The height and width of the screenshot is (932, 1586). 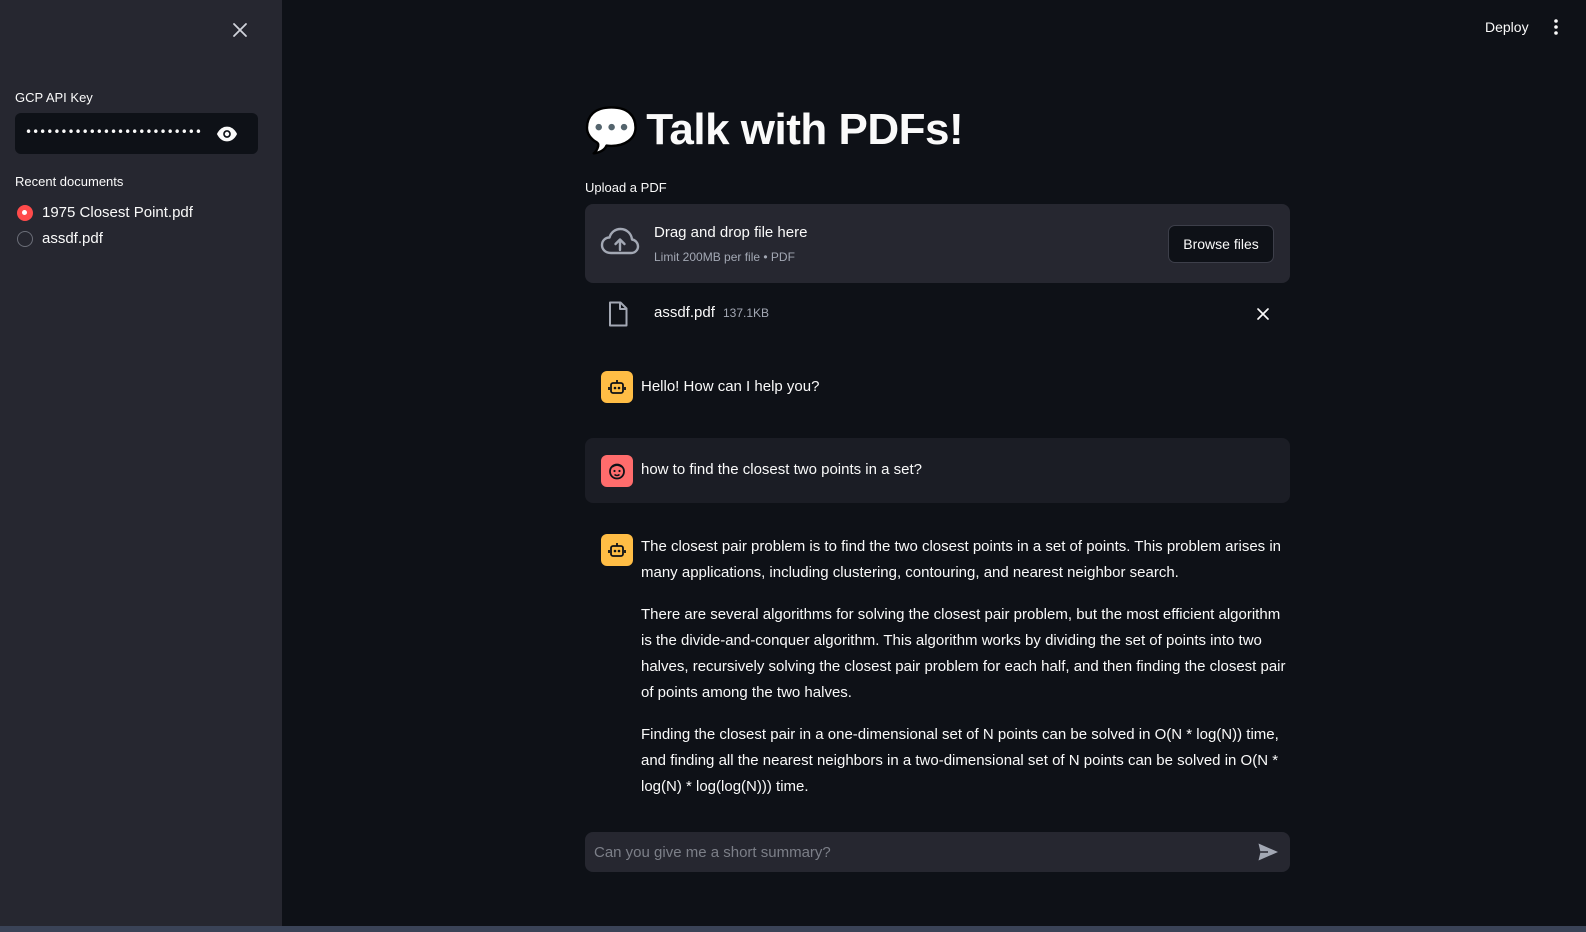 I want to click on radio-unselected, so click(x=25, y=238).